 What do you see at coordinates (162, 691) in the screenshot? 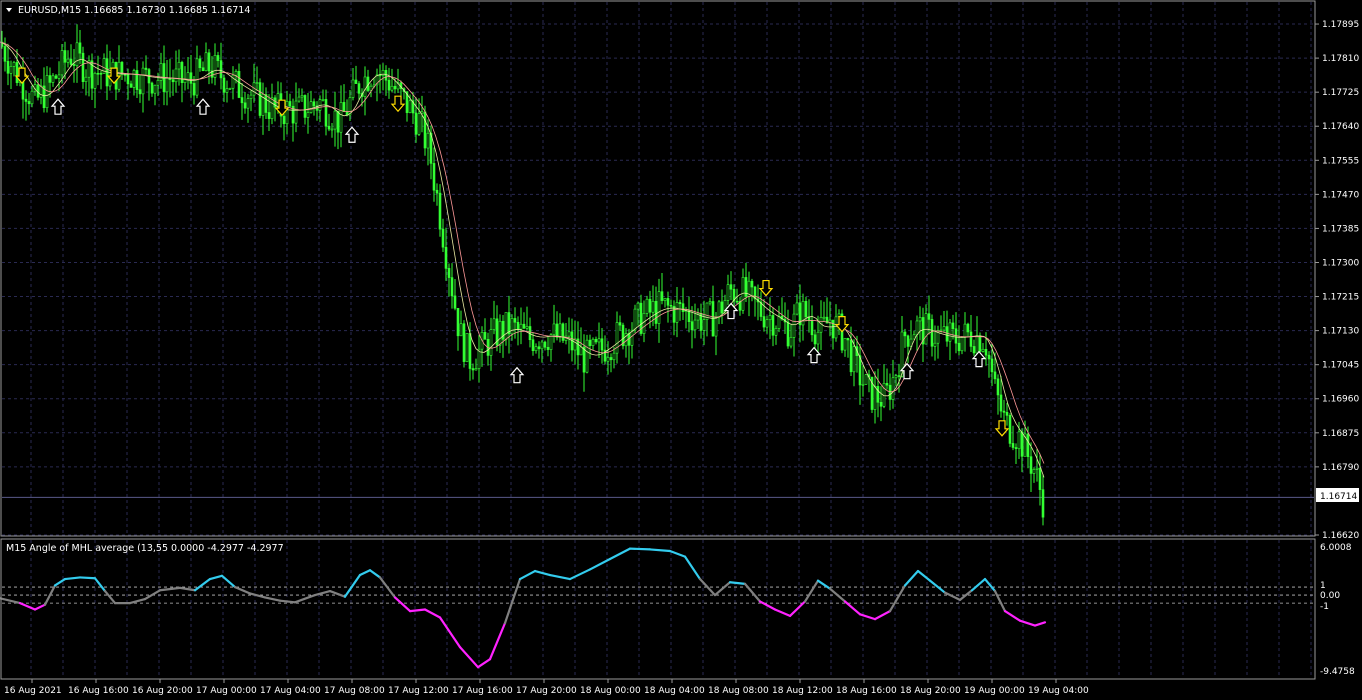
I see `x-tick-label: 16 Aug 20:00` at bounding box center [162, 691].